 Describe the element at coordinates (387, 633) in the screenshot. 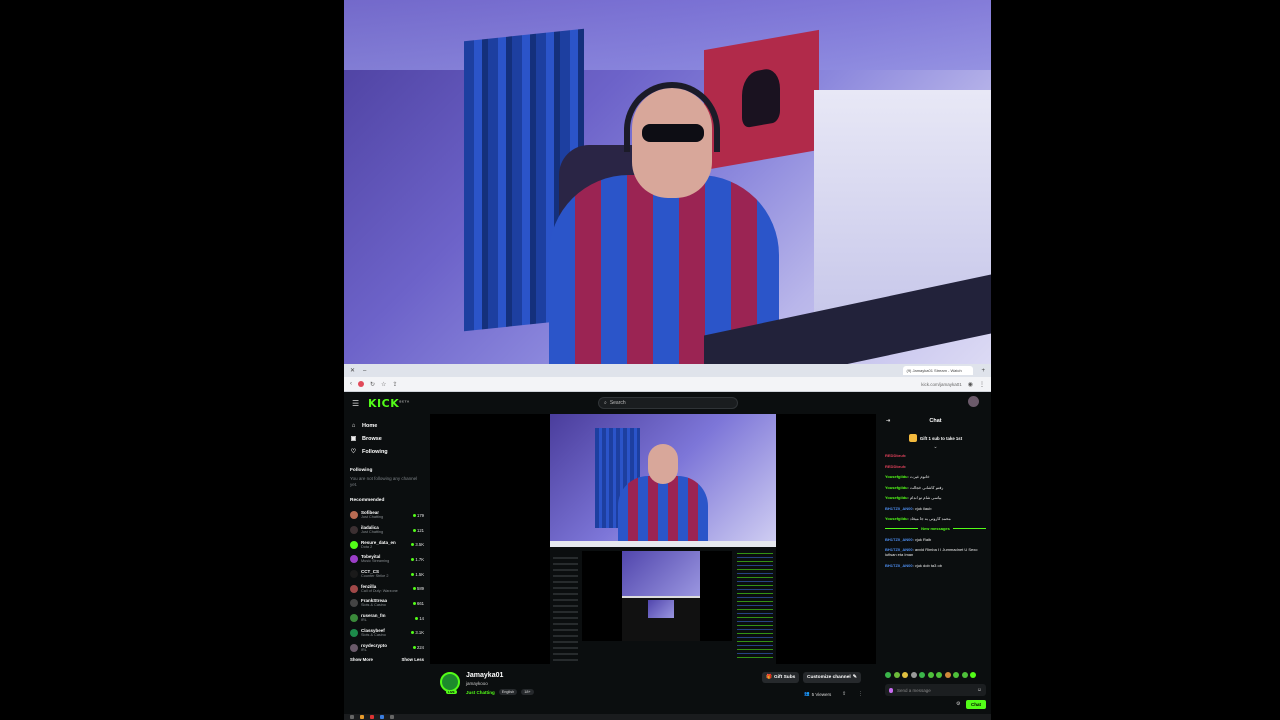

I see `recommended-channel: Classybeef Slots & Casino 3.1K` at that location.